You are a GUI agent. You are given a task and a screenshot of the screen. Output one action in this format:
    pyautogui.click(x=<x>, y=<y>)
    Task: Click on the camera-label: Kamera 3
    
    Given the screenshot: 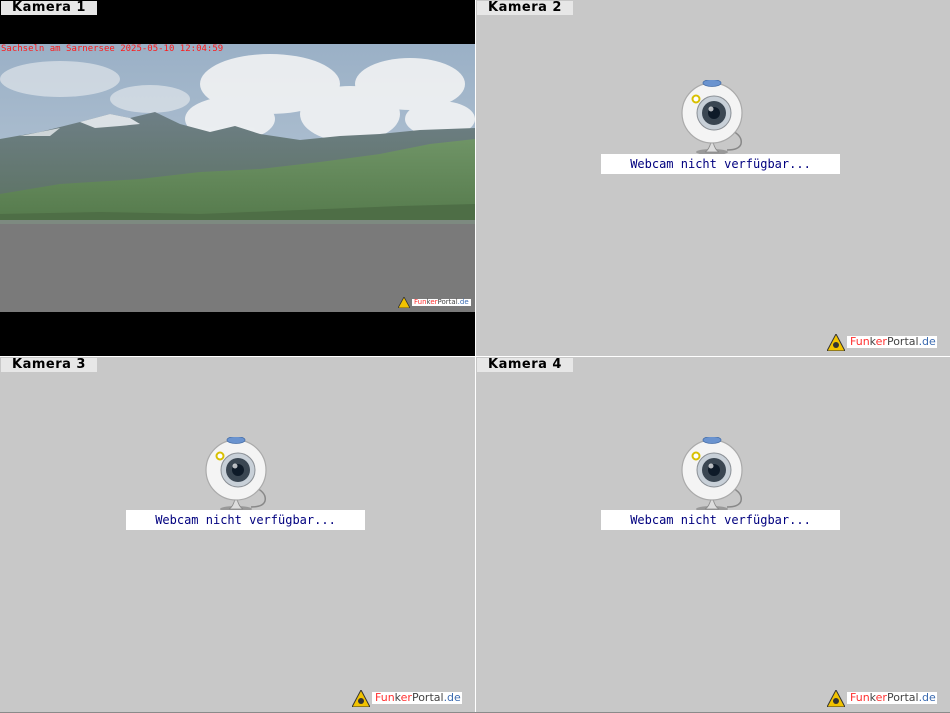 What is the action you would take?
    pyautogui.click(x=49, y=365)
    